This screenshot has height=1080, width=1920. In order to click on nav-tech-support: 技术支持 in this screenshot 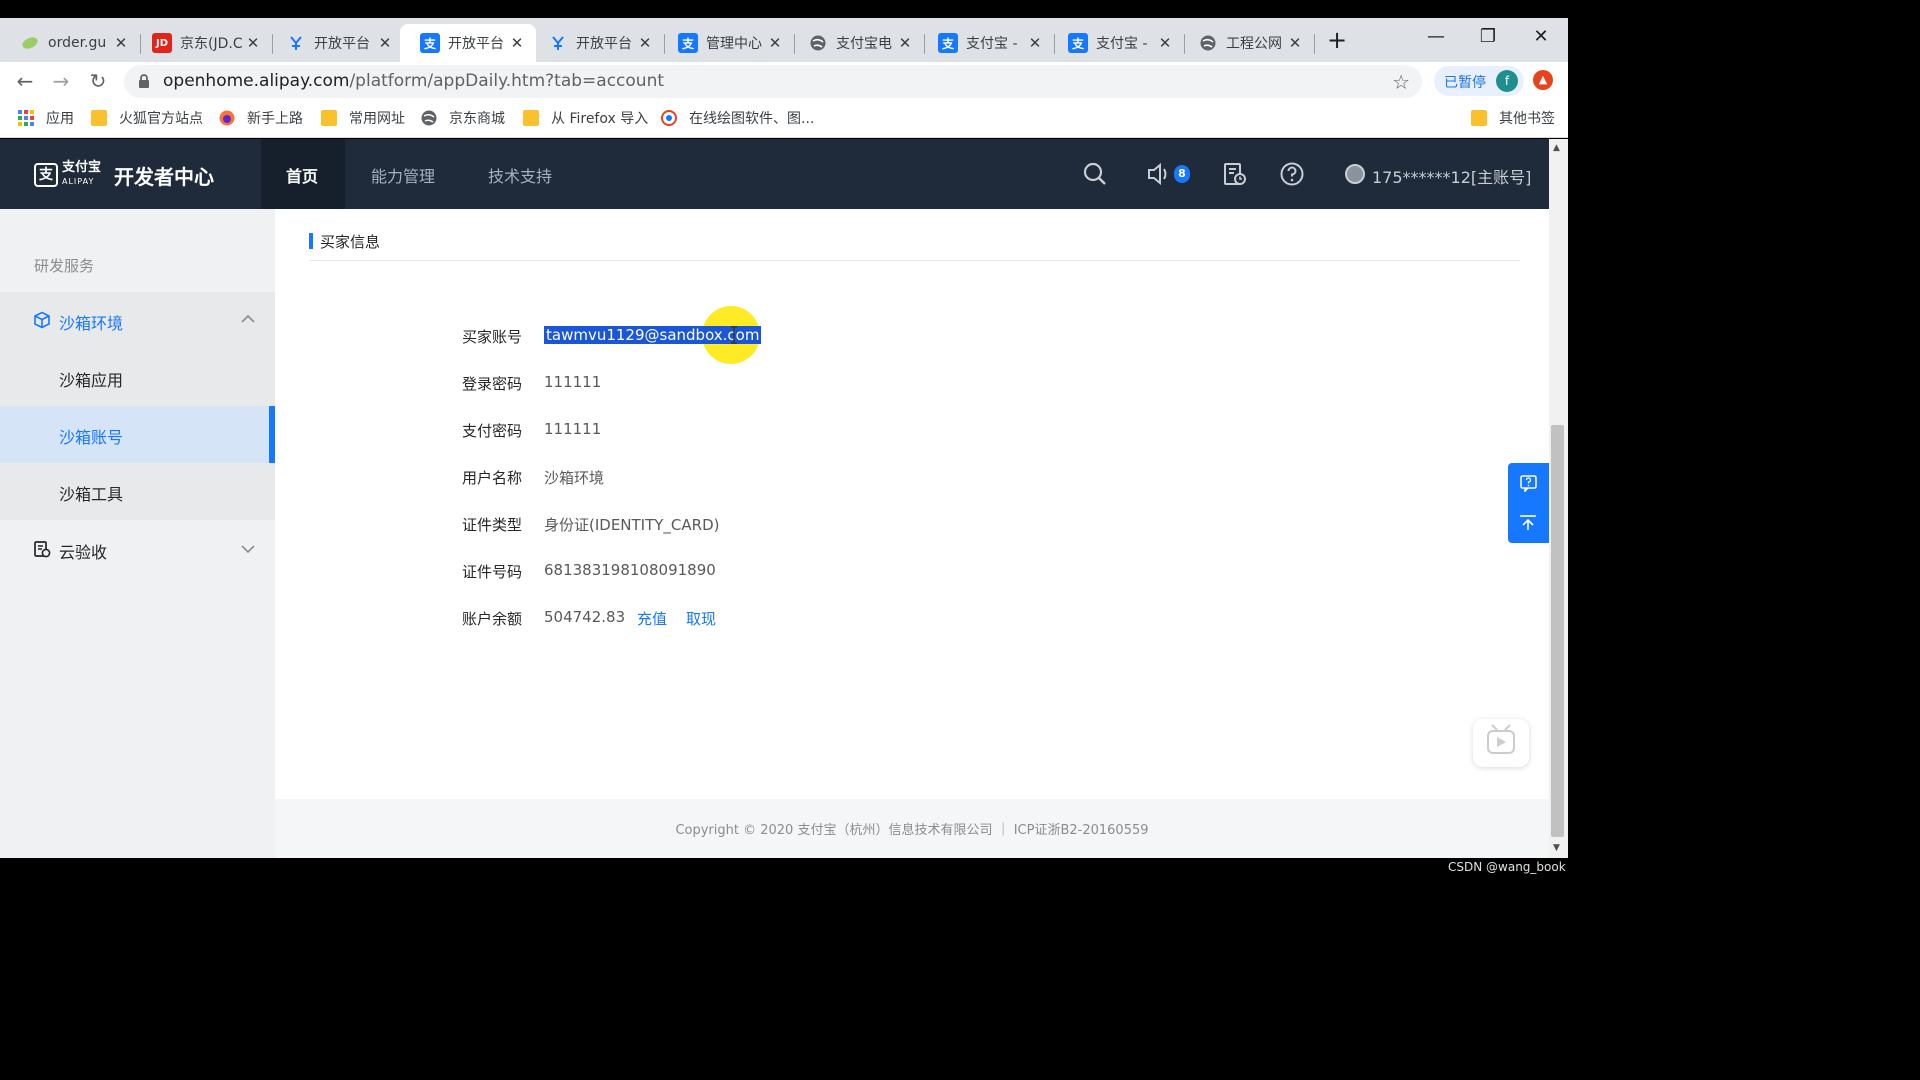, I will do `click(520, 175)`.